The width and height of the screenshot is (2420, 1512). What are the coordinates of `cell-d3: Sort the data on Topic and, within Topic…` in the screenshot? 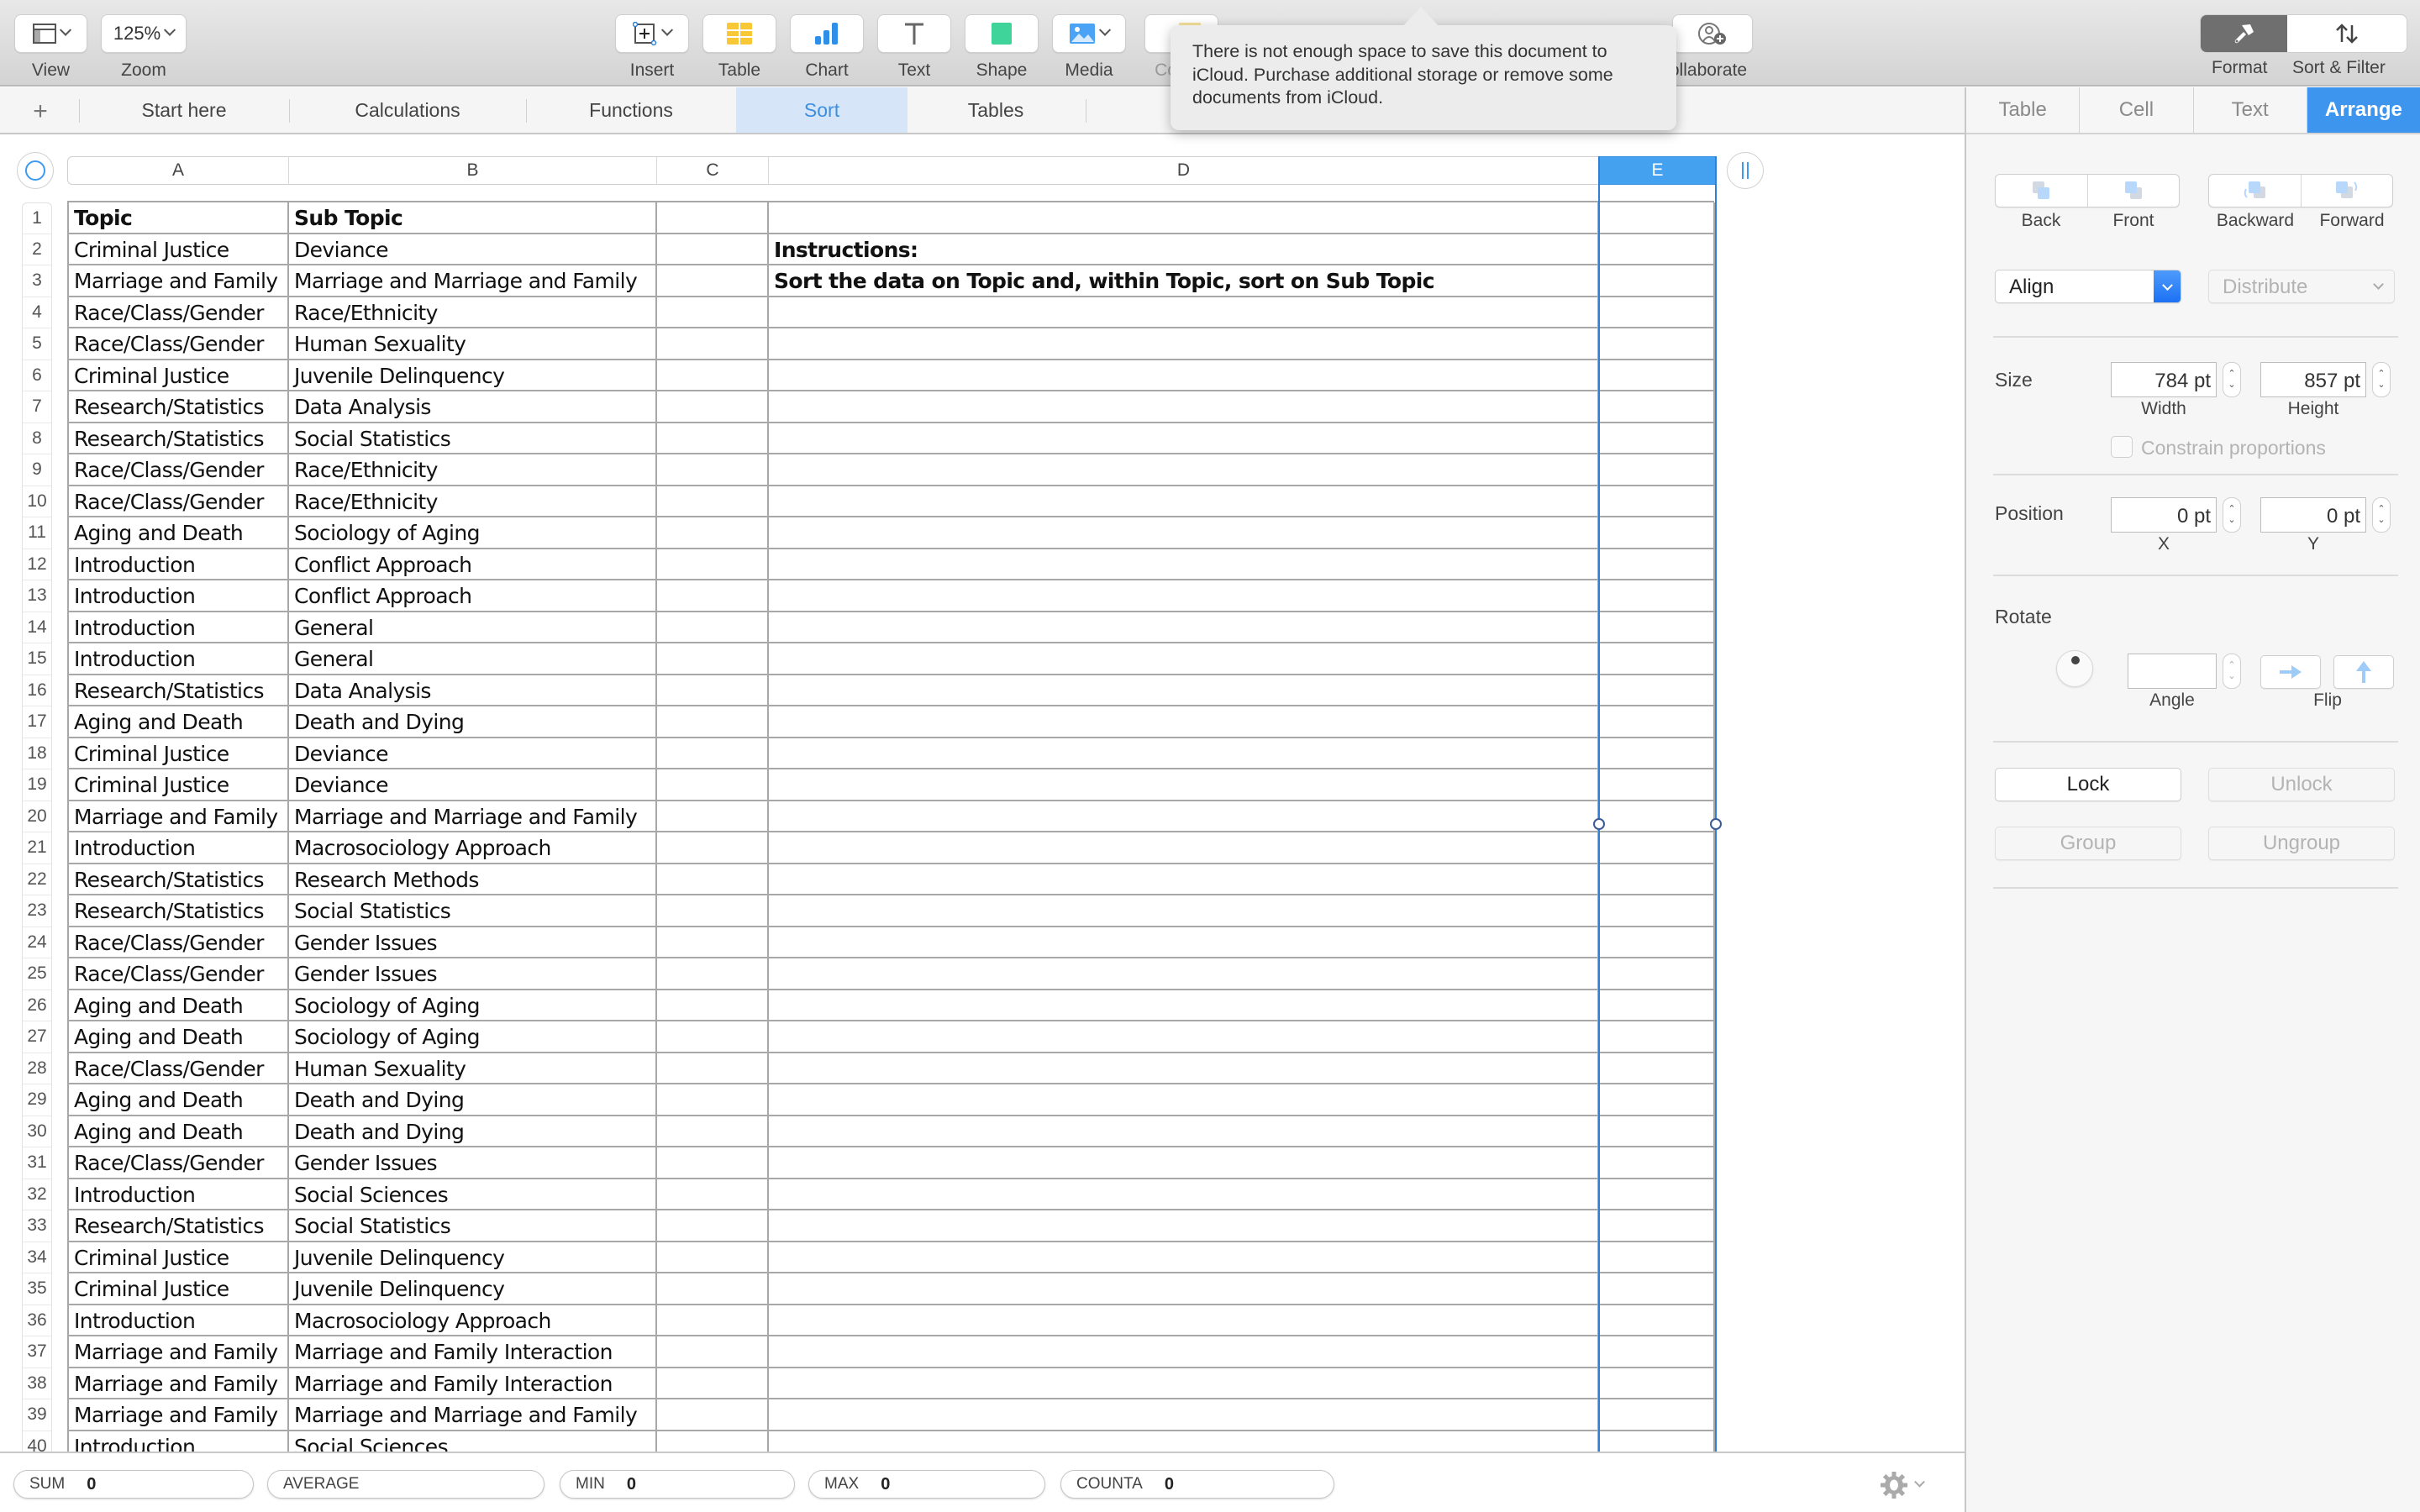 It's located at (1184, 281).